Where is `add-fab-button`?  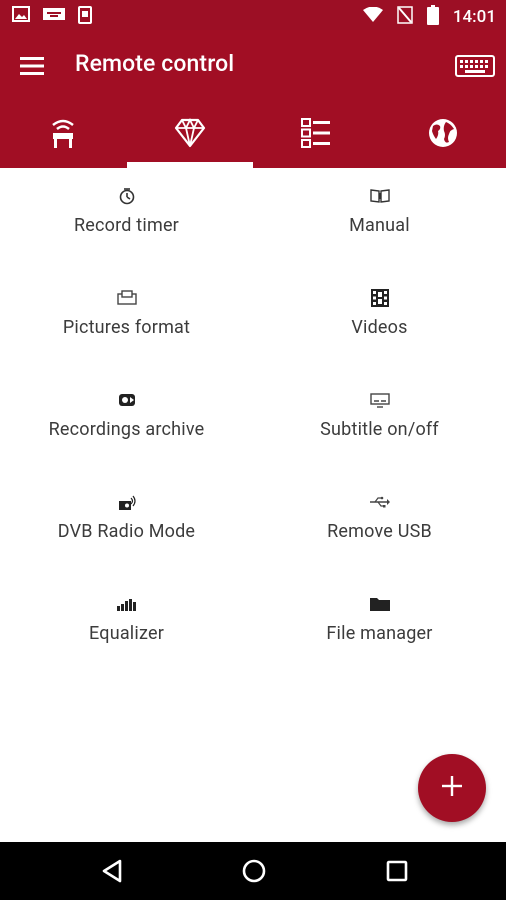 add-fab-button is located at coordinates (452, 788).